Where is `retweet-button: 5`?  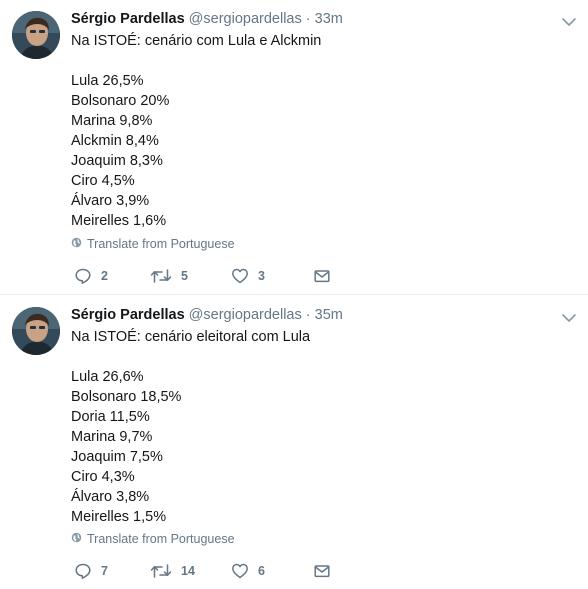 retweet-button: 5 is located at coordinates (169, 276).